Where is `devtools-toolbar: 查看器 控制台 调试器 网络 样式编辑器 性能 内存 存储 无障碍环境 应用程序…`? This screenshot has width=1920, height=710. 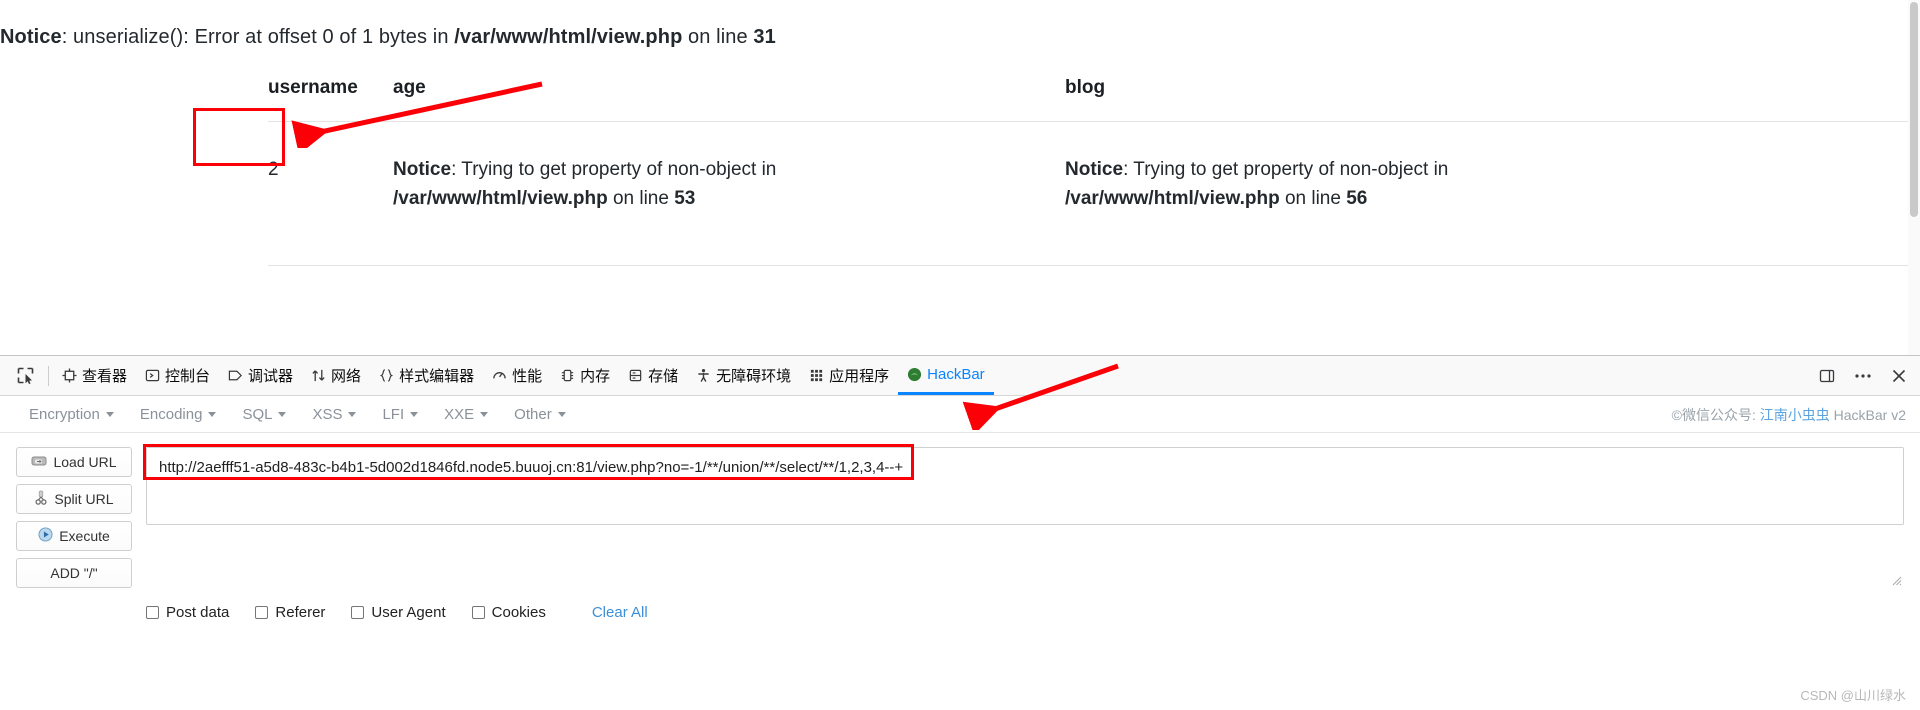 devtools-toolbar: 查看器 控制台 调试器 网络 样式编辑器 性能 内存 存储 无障碍环境 应用程序… is located at coordinates (960, 376).